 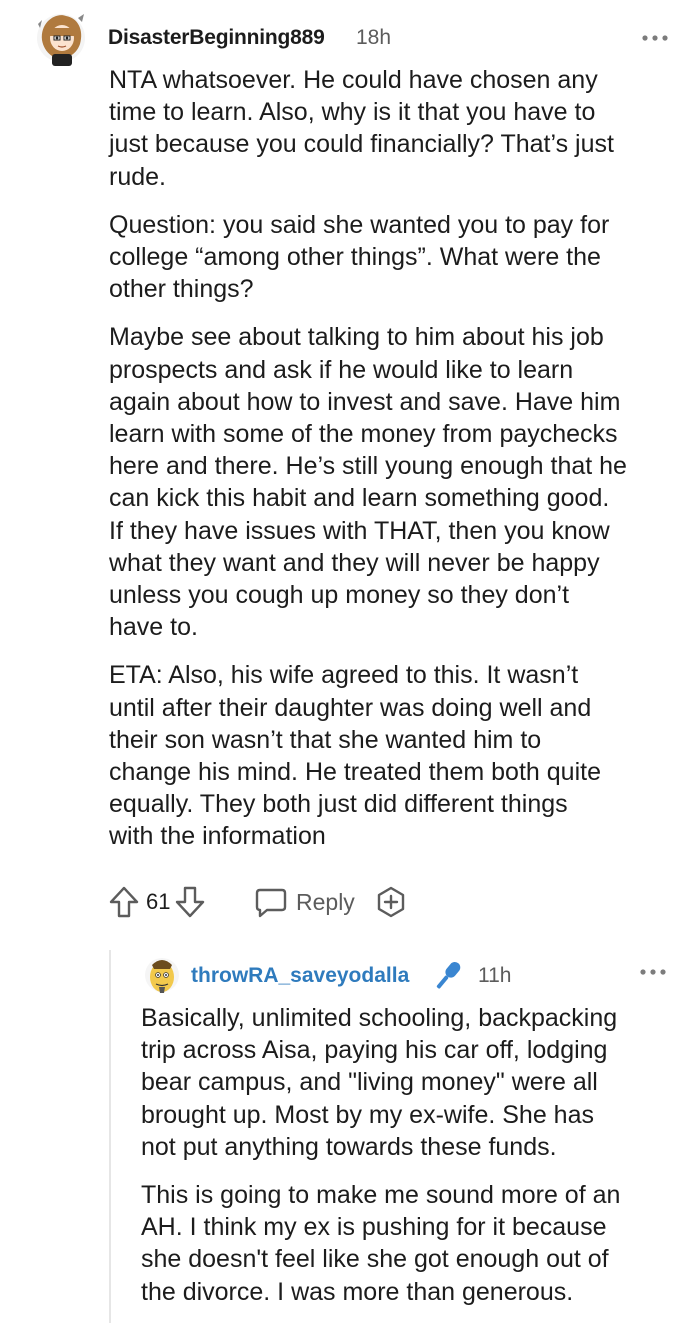 What do you see at coordinates (448, 975) in the screenshot?
I see `microphone-icon` at bounding box center [448, 975].